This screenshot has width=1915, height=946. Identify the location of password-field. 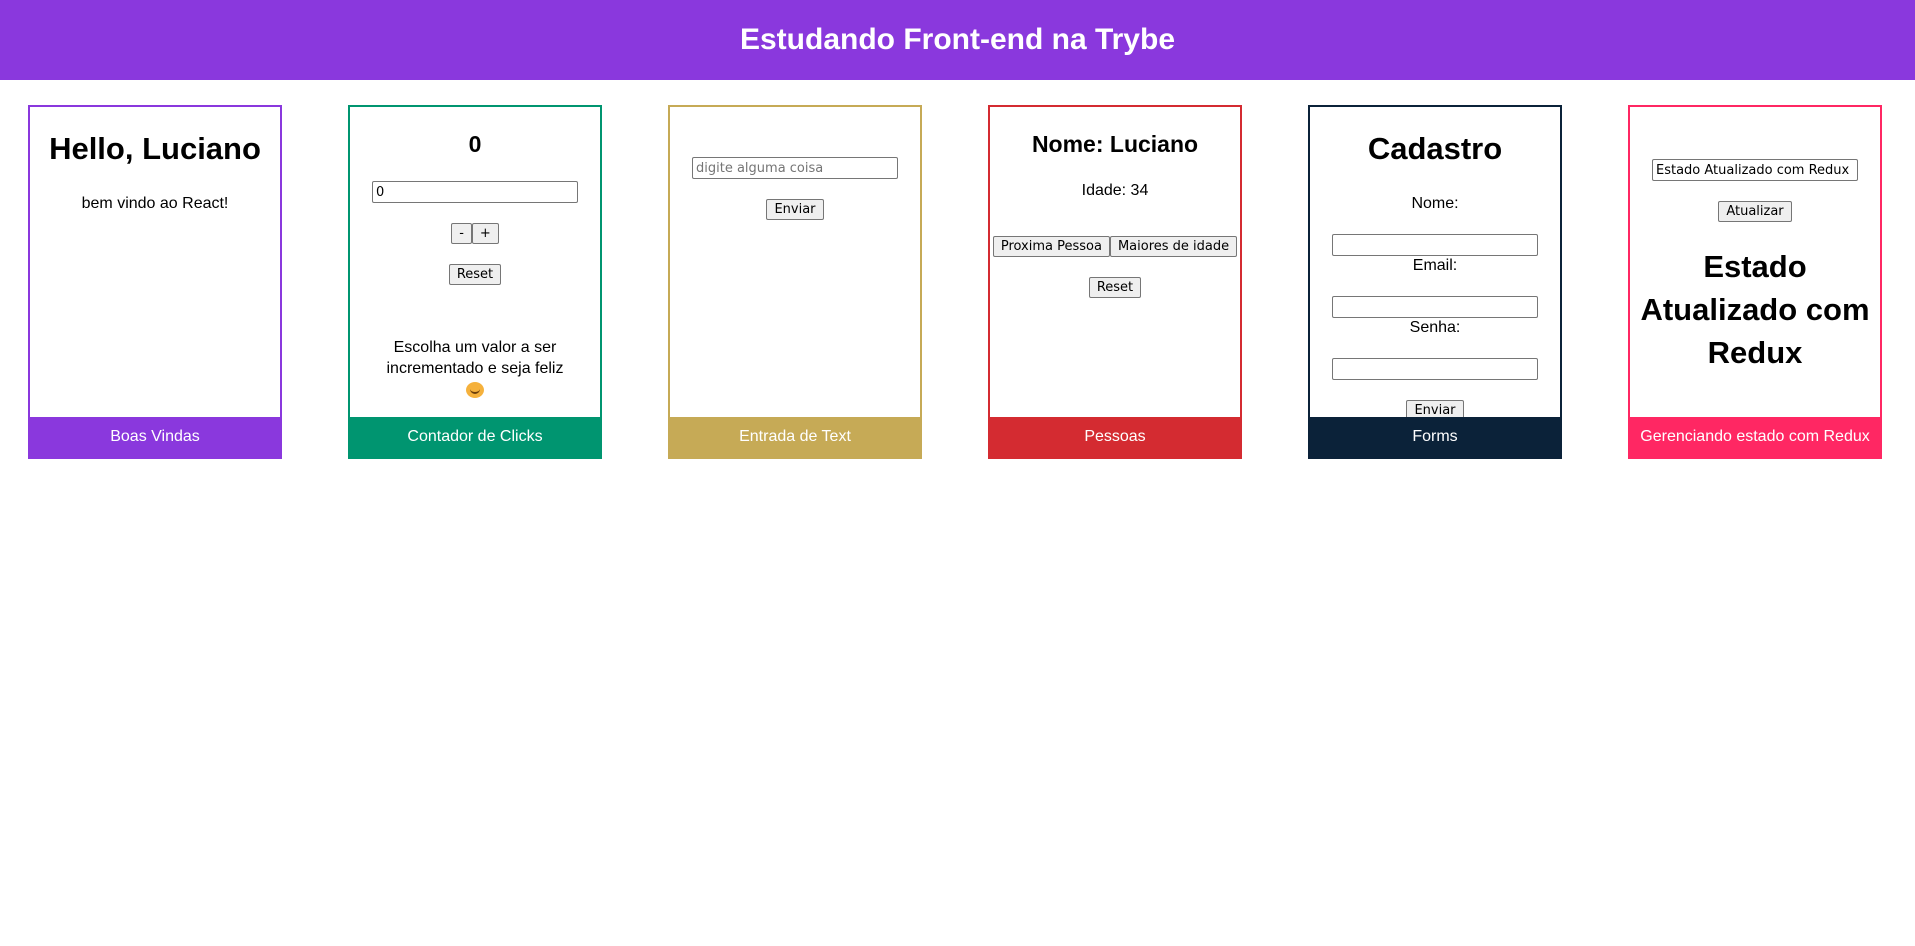
(1435, 369).